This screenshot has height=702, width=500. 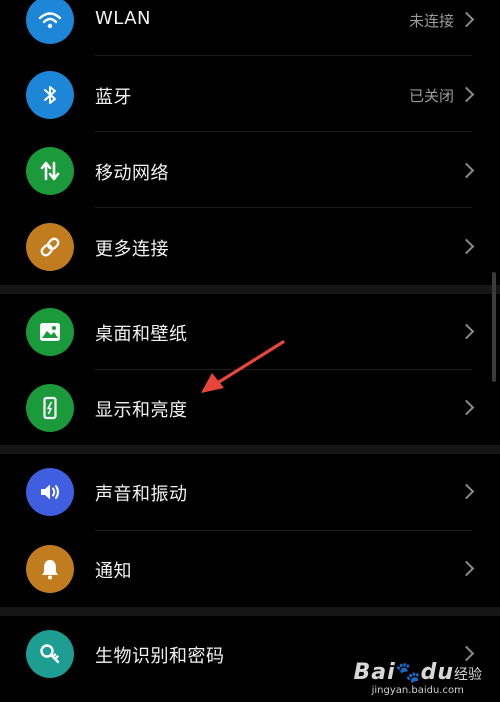 I want to click on settings-item-bluetooth: 蓝牙 已关闭, so click(x=250, y=95).